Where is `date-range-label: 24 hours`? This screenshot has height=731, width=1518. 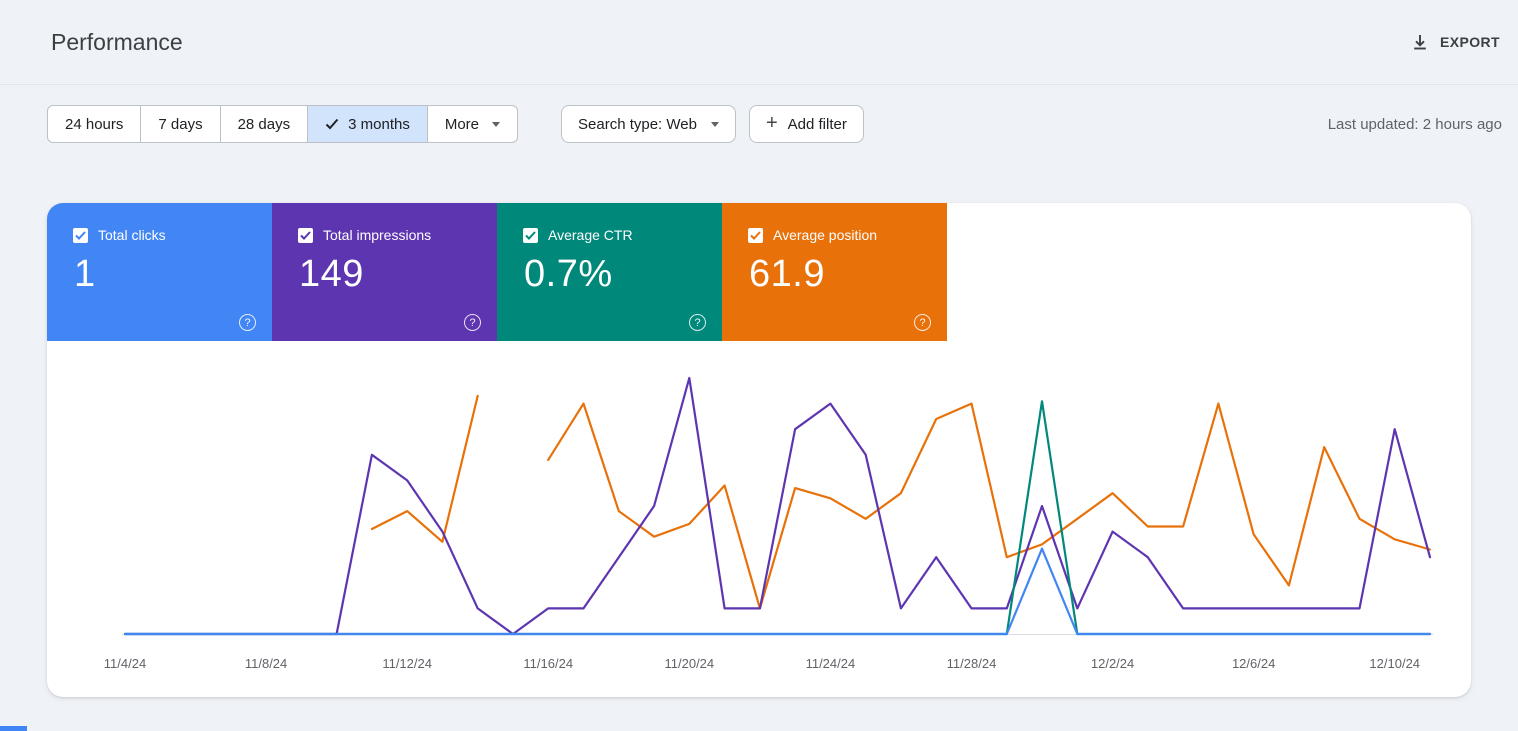 date-range-label: 24 hours is located at coordinates (94, 124).